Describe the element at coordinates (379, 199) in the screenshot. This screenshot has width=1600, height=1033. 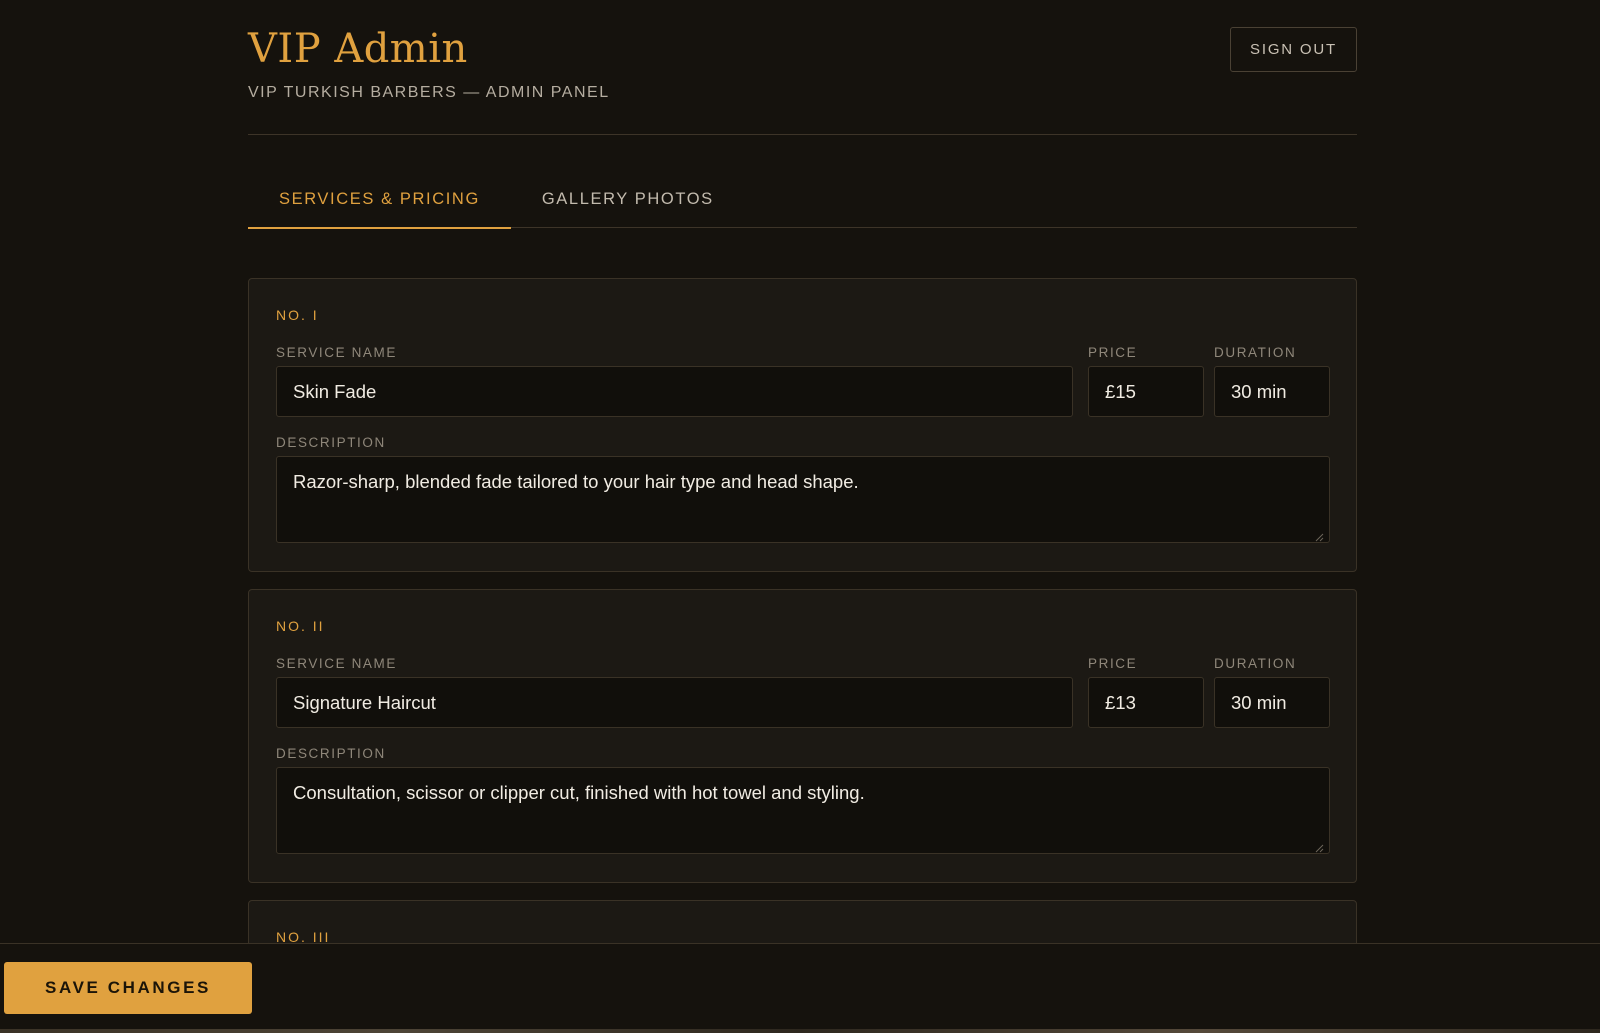
I see `tab-services-pricing: SERVICES & PRICING` at that location.